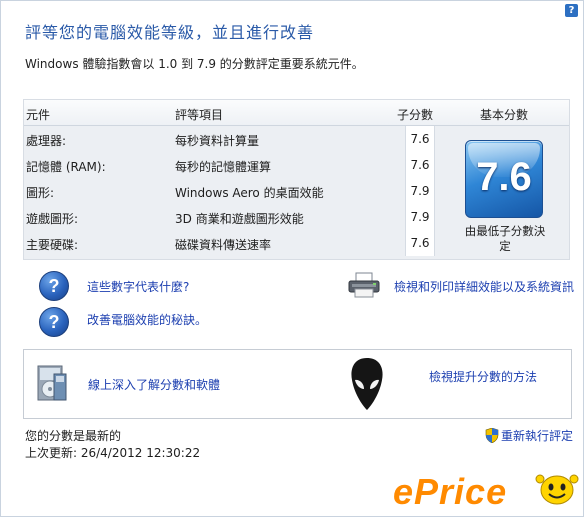 The image size is (584, 517). I want to click on base-score-badge: 7.6, so click(504, 179).